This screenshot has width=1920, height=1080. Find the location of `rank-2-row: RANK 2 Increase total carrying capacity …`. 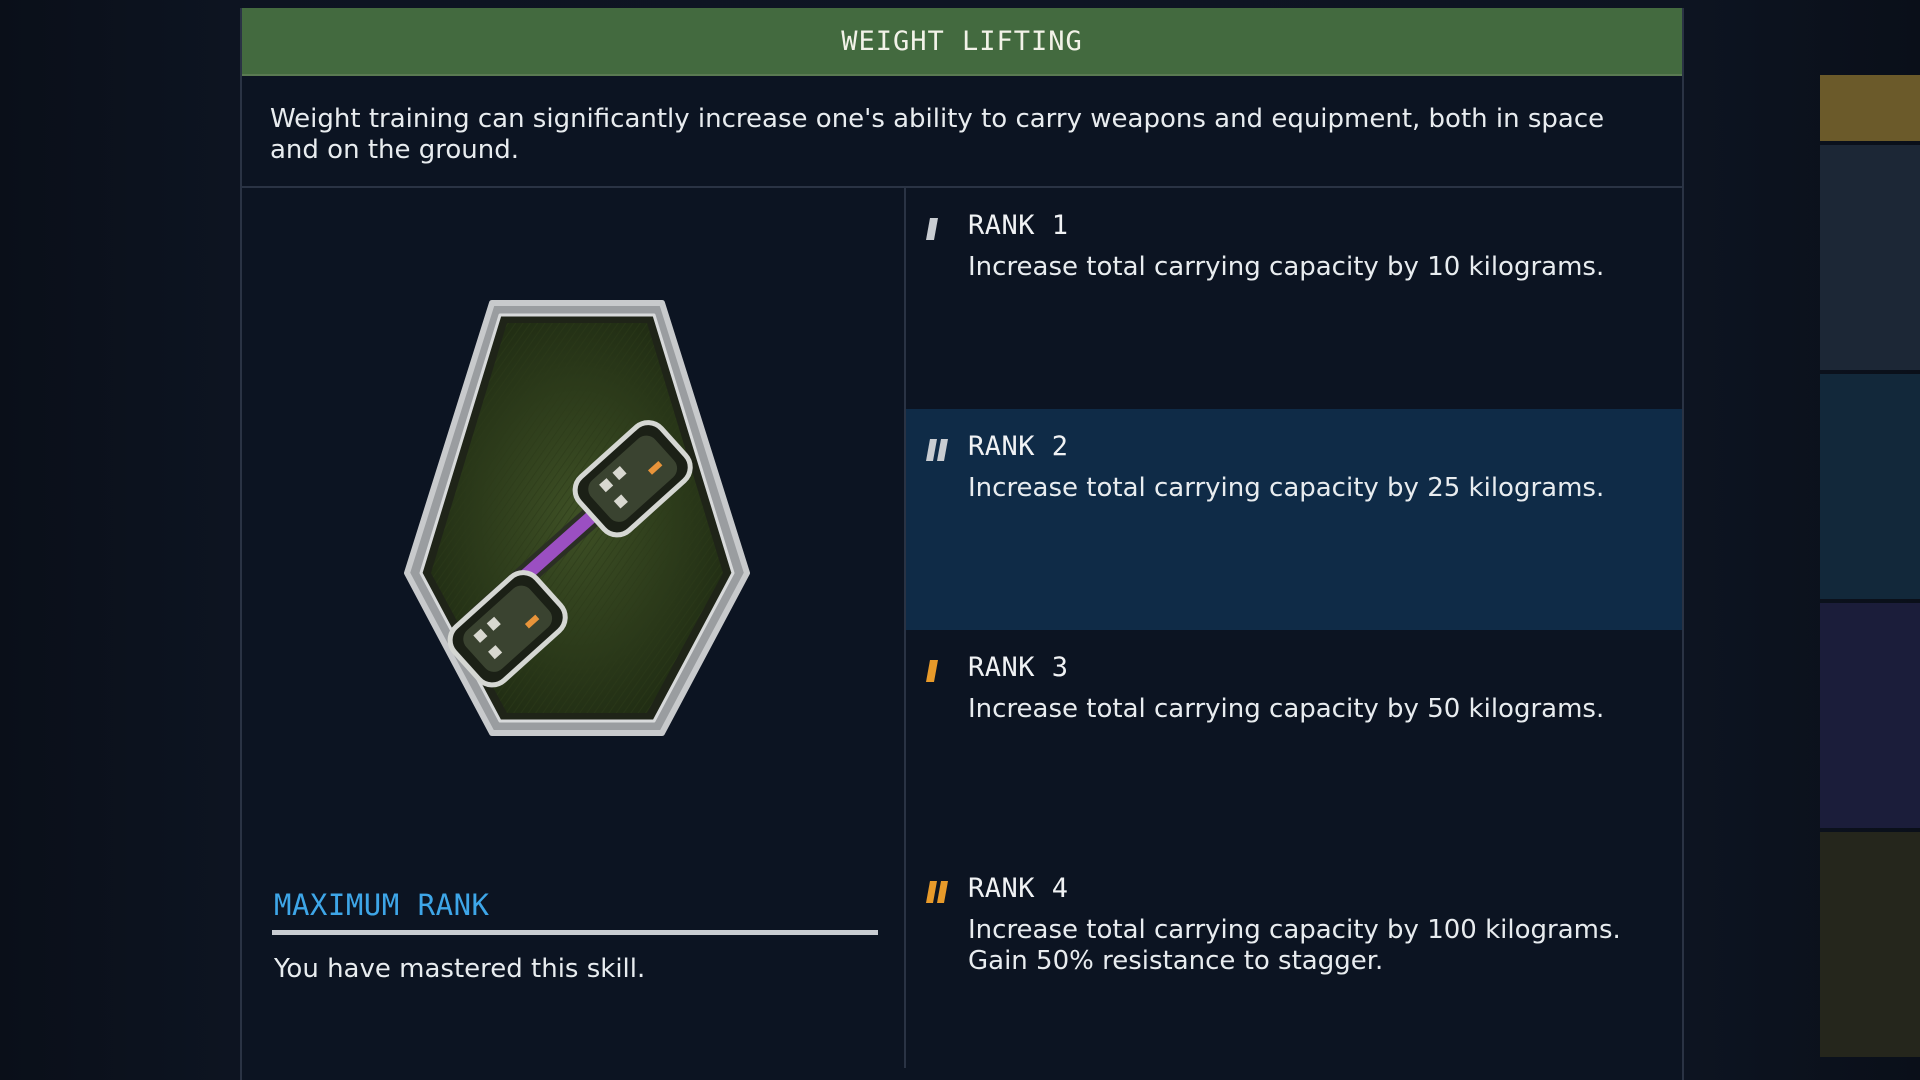

rank-2-row: RANK 2 Increase total carrying capacity … is located at coordinates (1294, 519).